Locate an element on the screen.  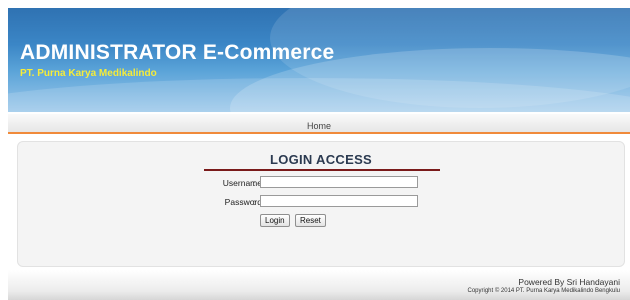
username-colon: : is located at coordinates (254, 183).